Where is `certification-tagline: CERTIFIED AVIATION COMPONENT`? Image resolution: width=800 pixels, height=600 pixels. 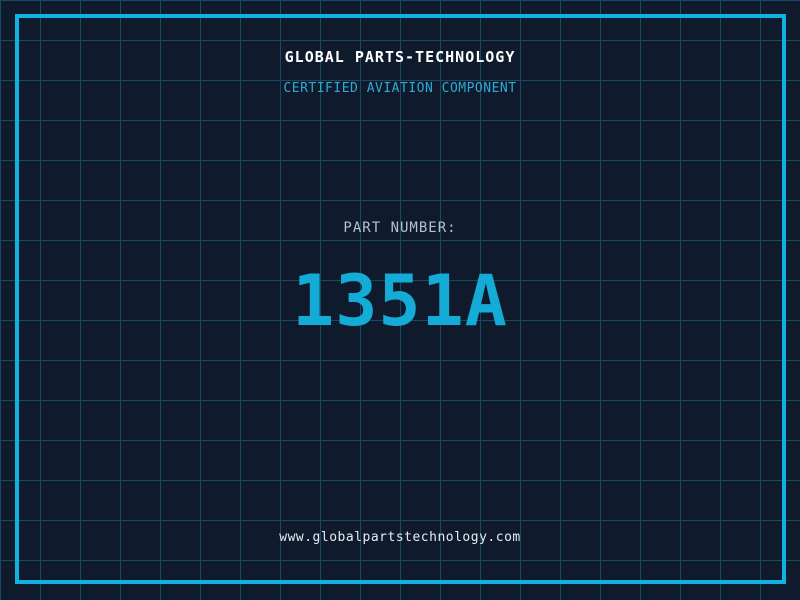 certification-tagline: CERTIFIED AVIATION COMPONENT is located at coordinates (400, 88).